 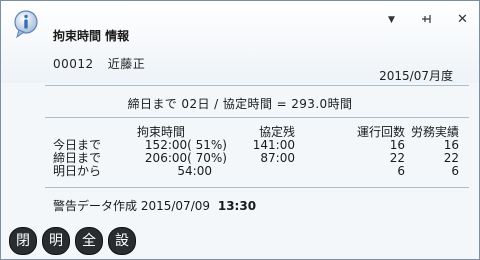 I want to click on settings-button: 設, so click(x=122, y=241).